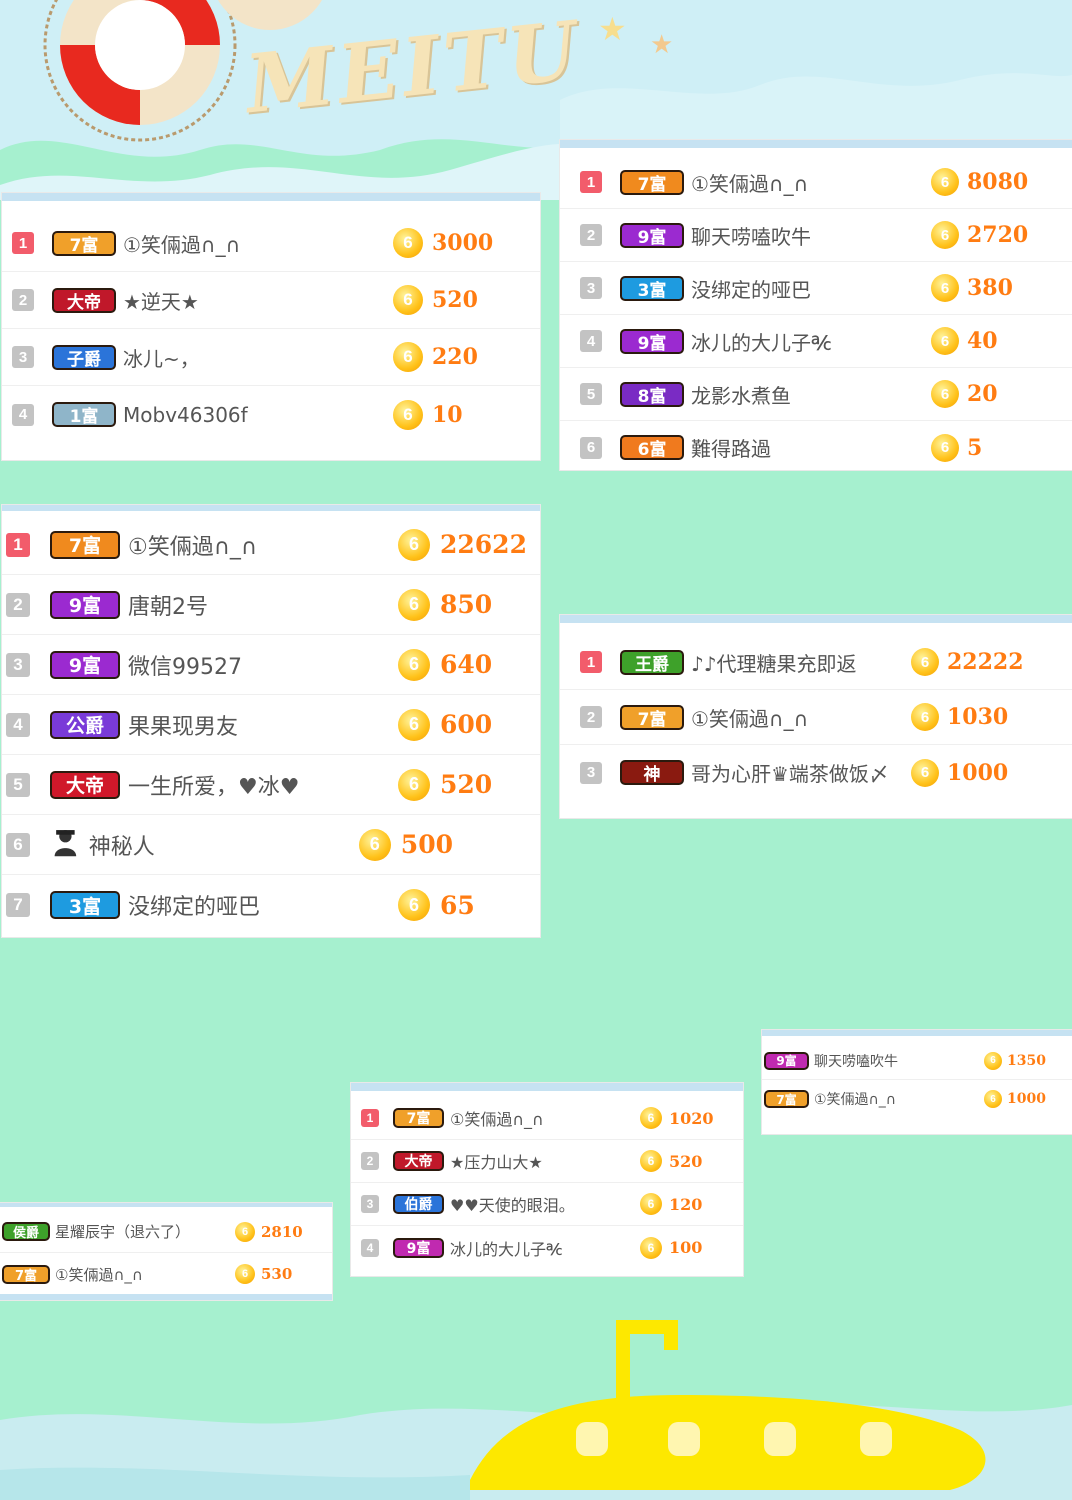 The width and height of the screenshot is (1072, 1500). What do you see at coordinates (457, 905) in the screenshot?
I see `coin-amount: 65` at bounding box center [457, 905].